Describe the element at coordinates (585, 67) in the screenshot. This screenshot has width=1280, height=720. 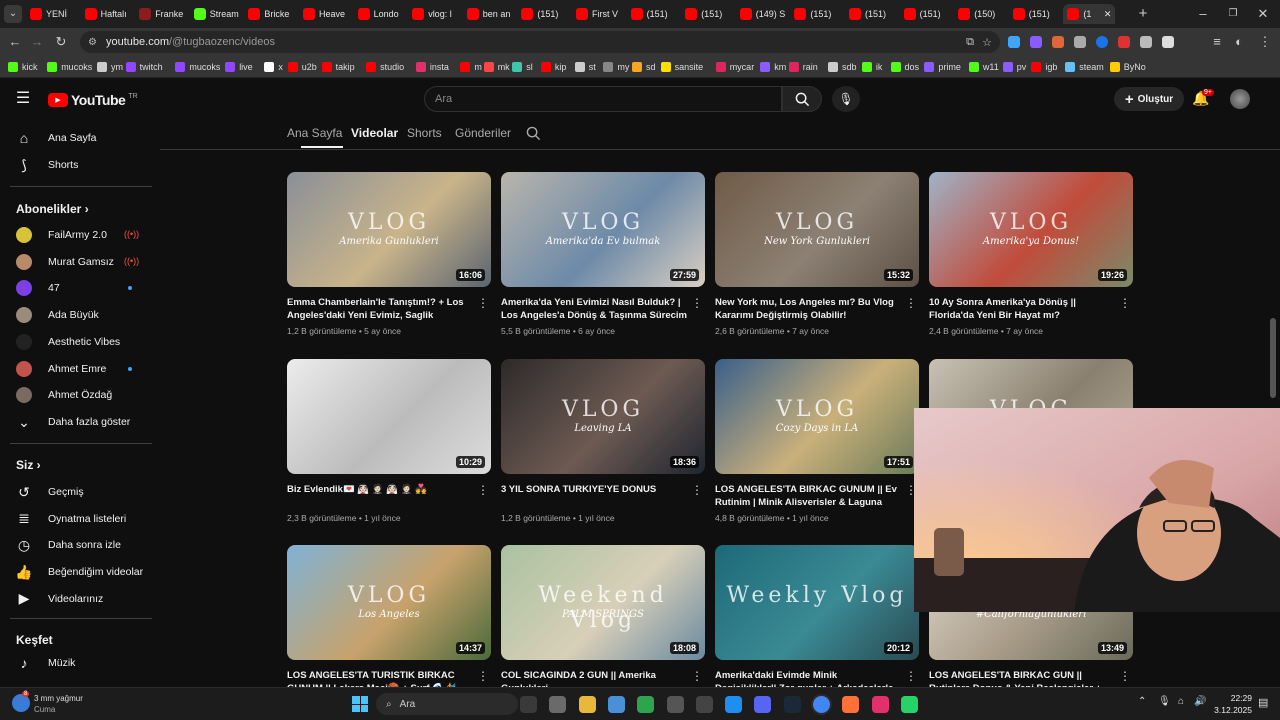
I see `bookmark-item: st` at that location.